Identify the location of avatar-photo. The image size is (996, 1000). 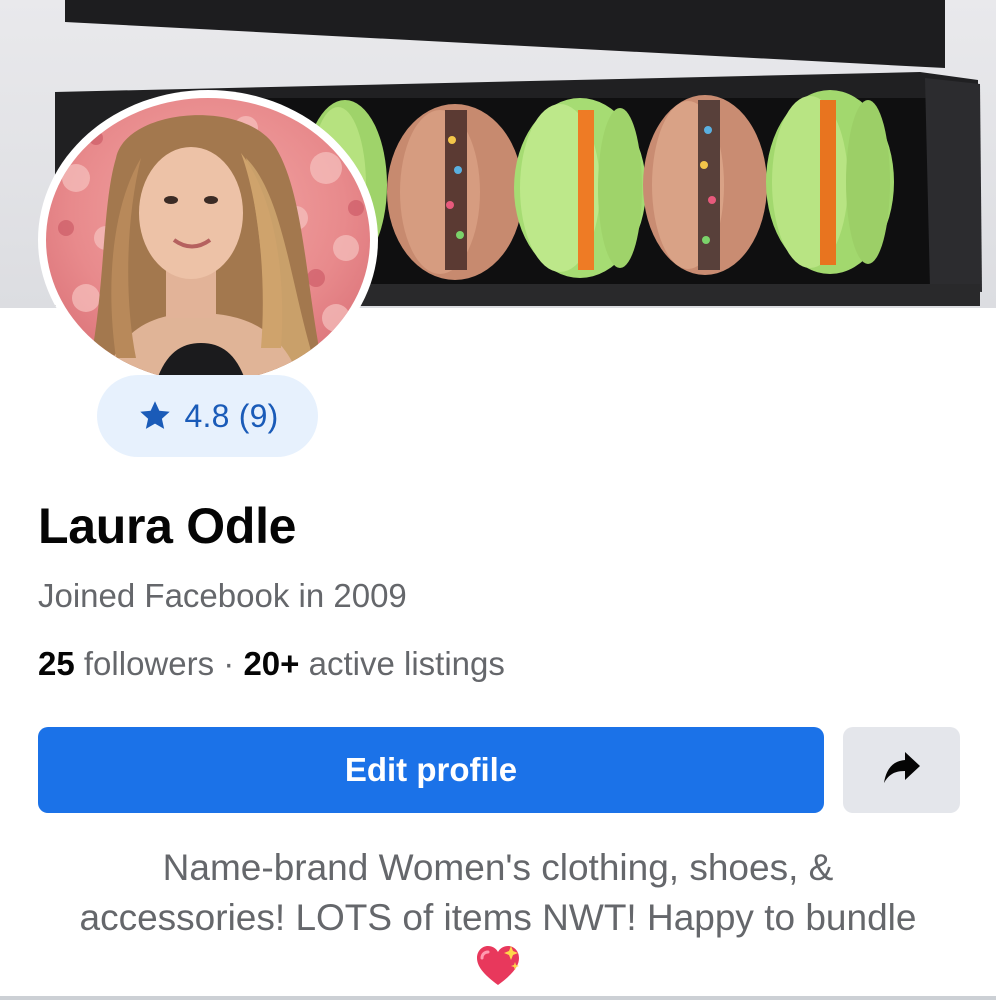
(208, 240).